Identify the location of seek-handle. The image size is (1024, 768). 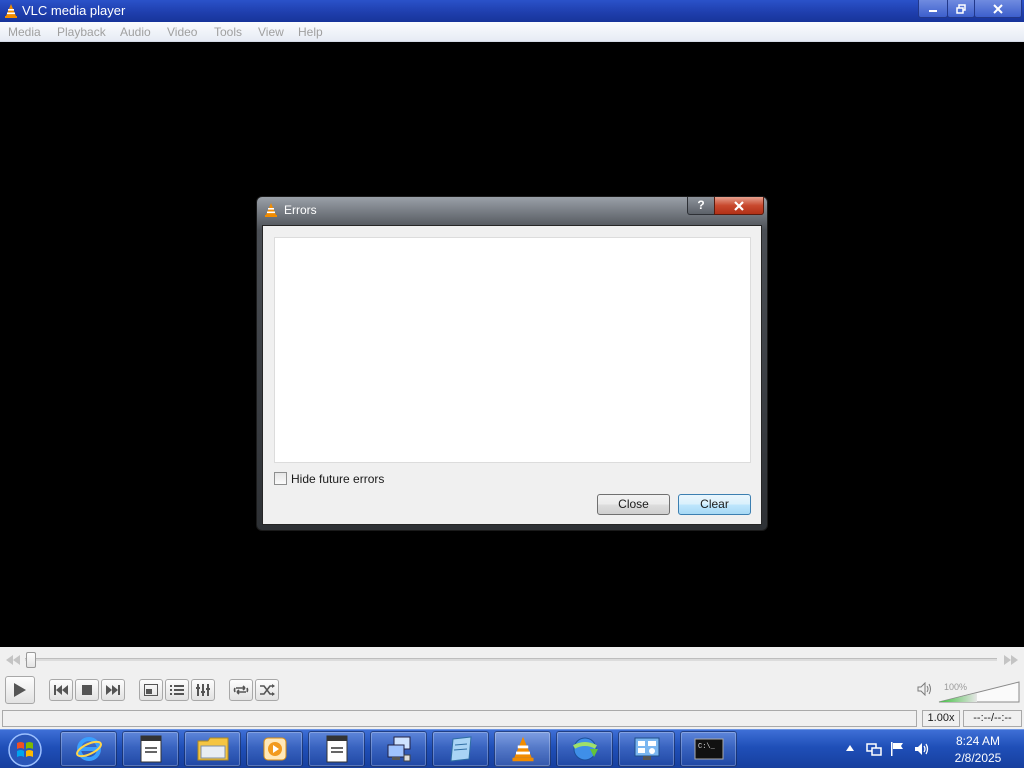
(31, 660).